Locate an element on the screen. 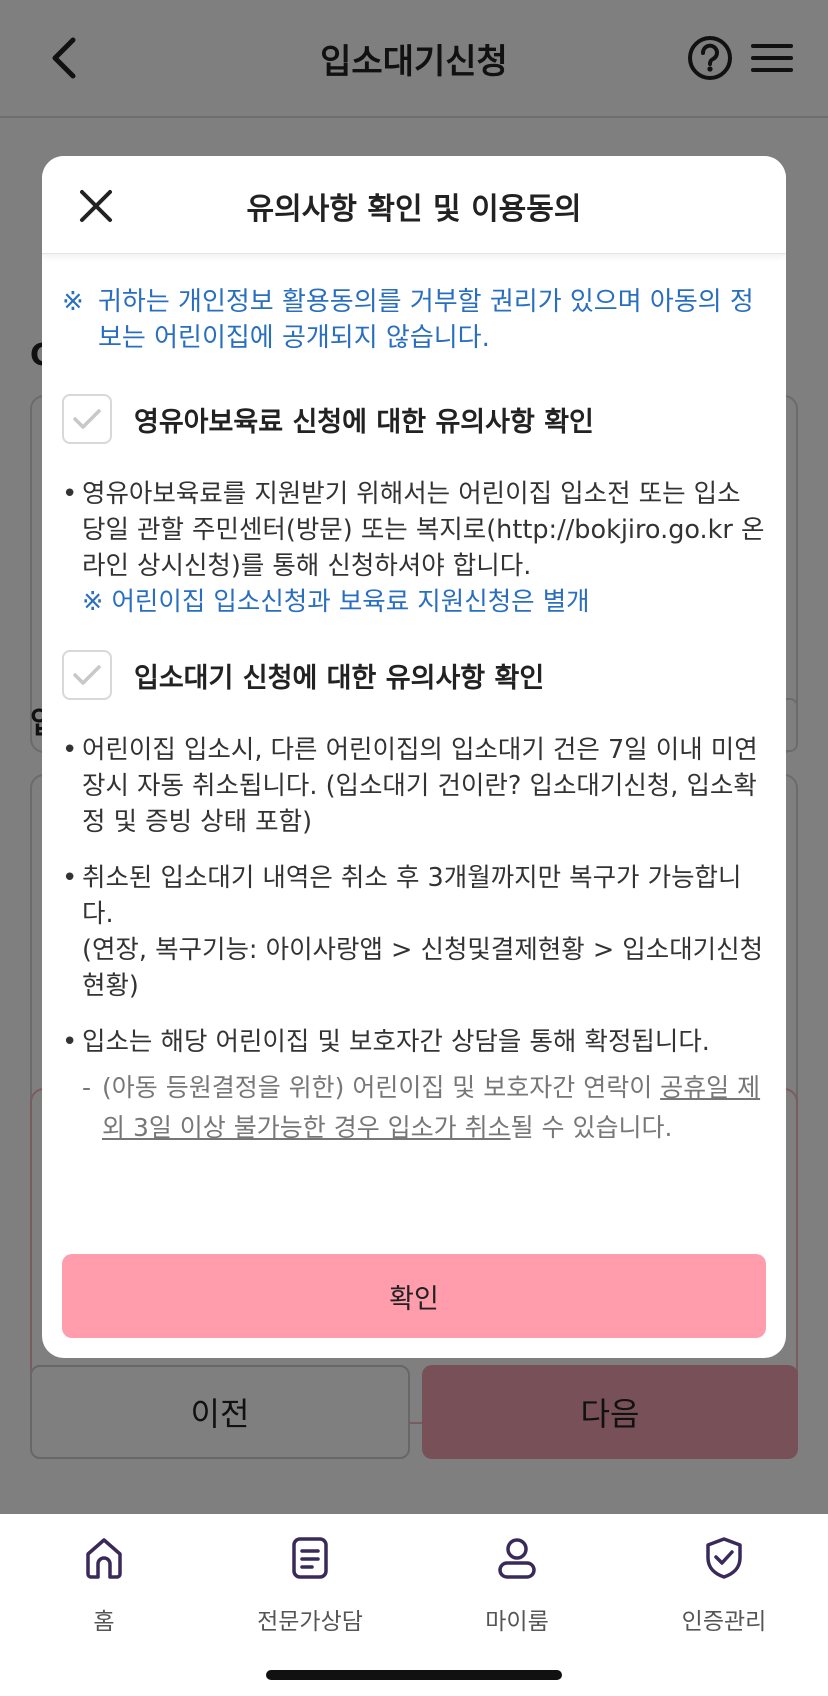  nav-label: 마이룸 is located at coordinates (517, 1622).